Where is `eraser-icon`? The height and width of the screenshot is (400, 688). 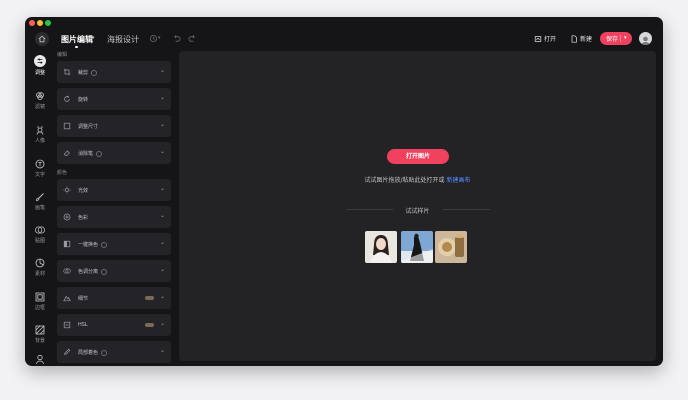 eraser-icon is located at coordinates (67, 153).